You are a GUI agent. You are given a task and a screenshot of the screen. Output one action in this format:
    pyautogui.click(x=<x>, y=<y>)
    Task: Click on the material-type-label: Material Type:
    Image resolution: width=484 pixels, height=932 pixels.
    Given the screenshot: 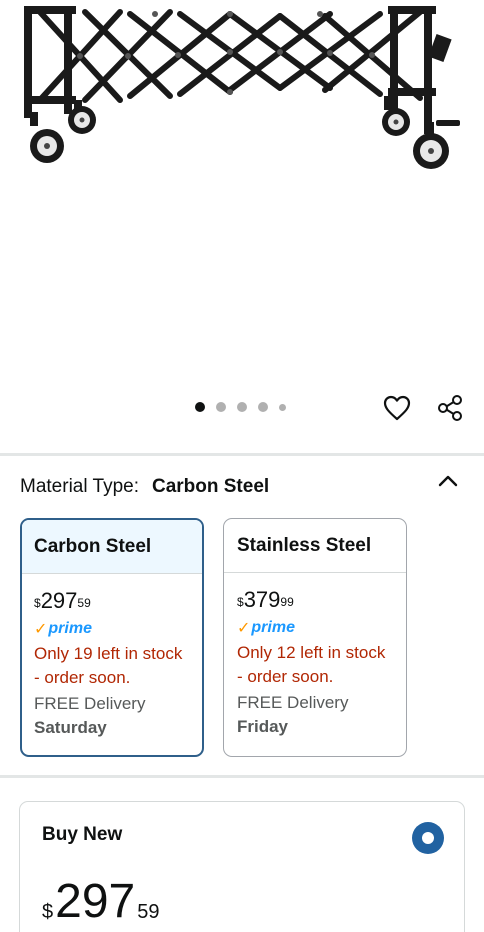 What is the action you would take?
    pyautogui.click(x=79, y=486)
    